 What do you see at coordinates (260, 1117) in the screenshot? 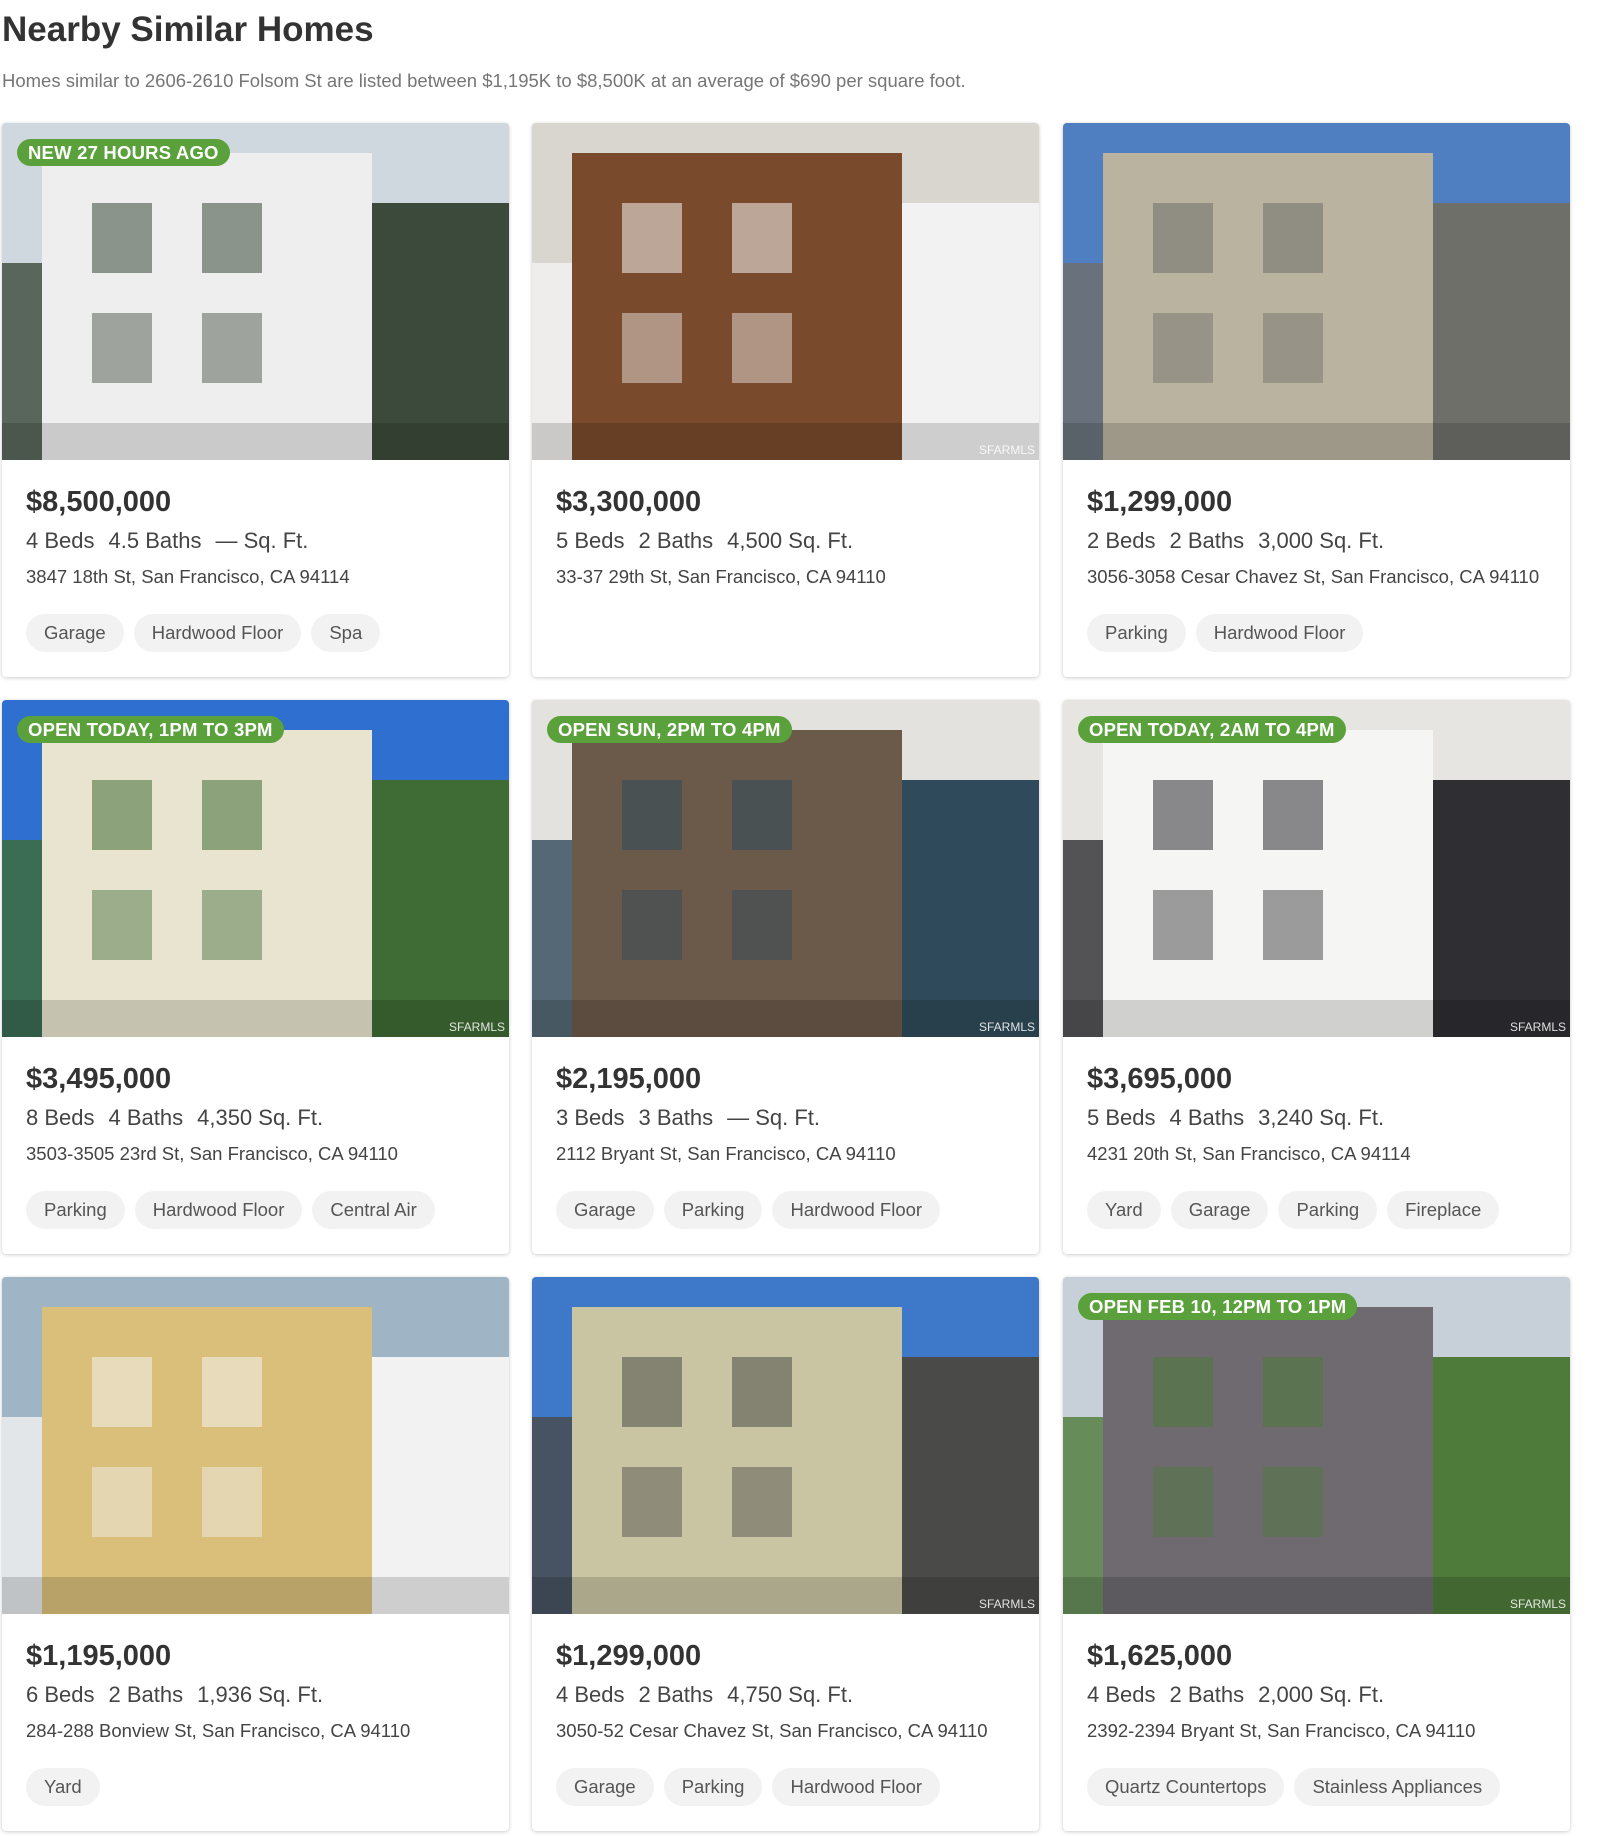
I see `listing-sqft: 4,350 Sq. Ft.` at bounding box center [260, 1117].